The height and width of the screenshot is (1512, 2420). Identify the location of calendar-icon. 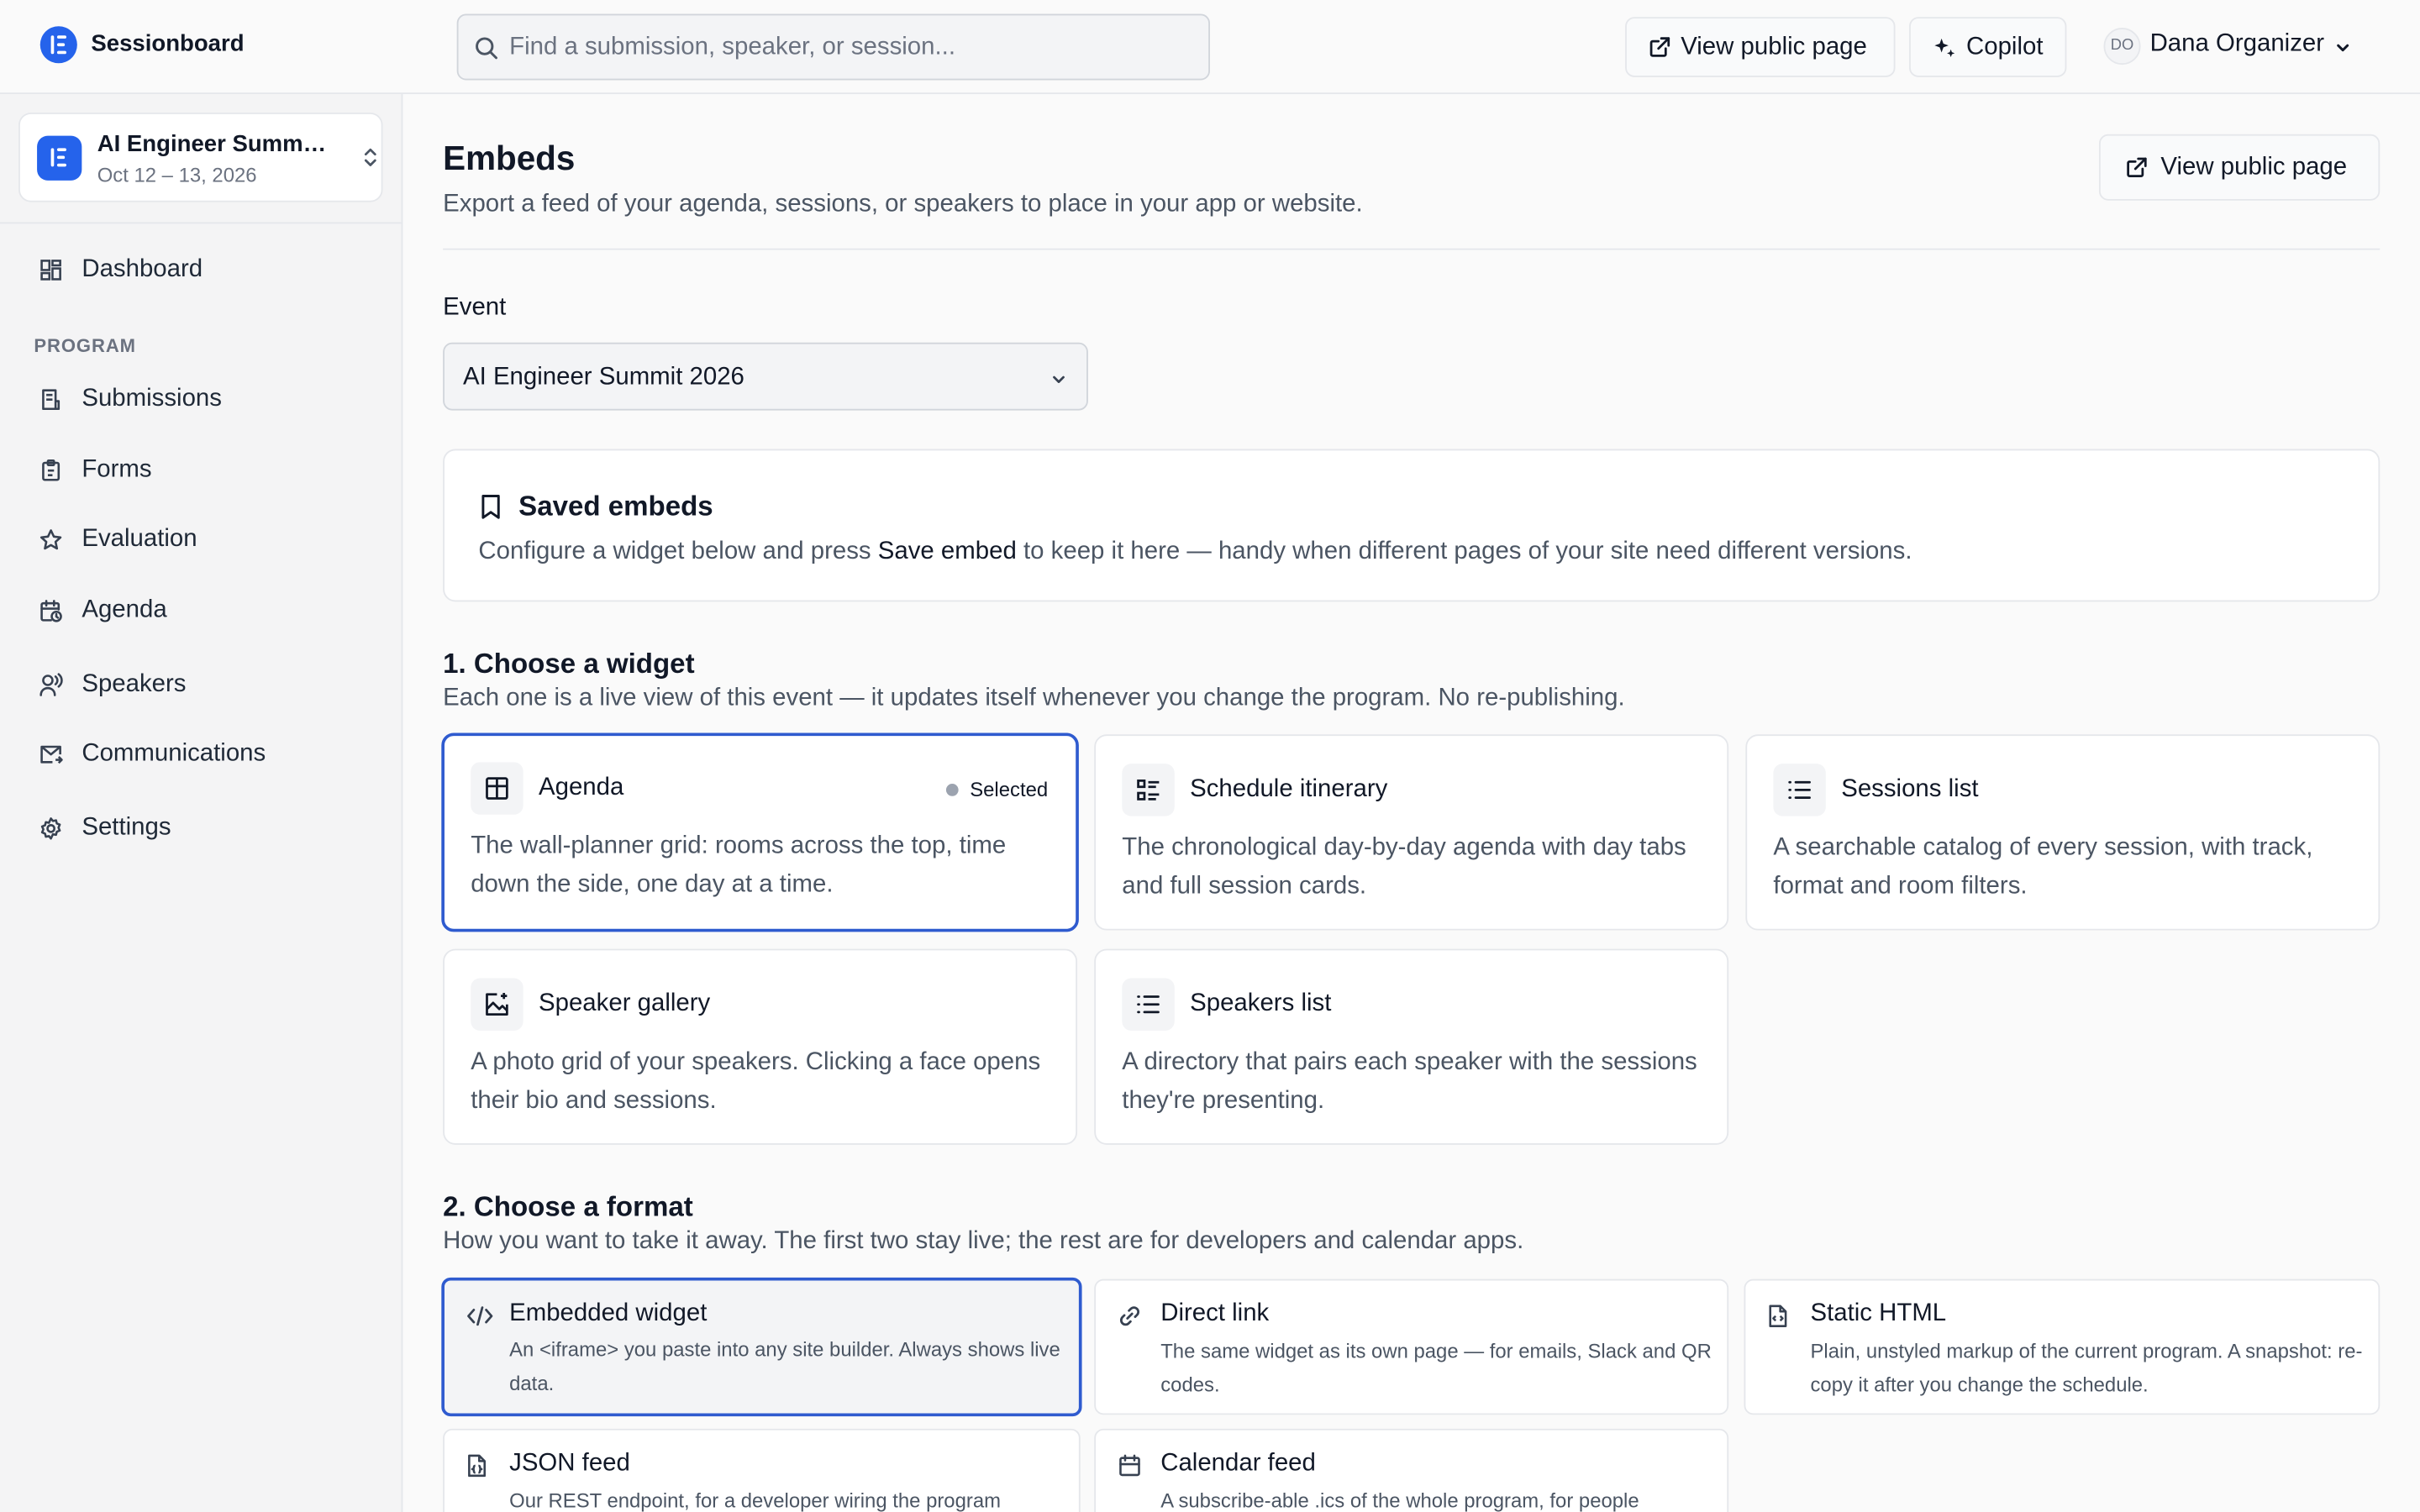
(1130, 1465).